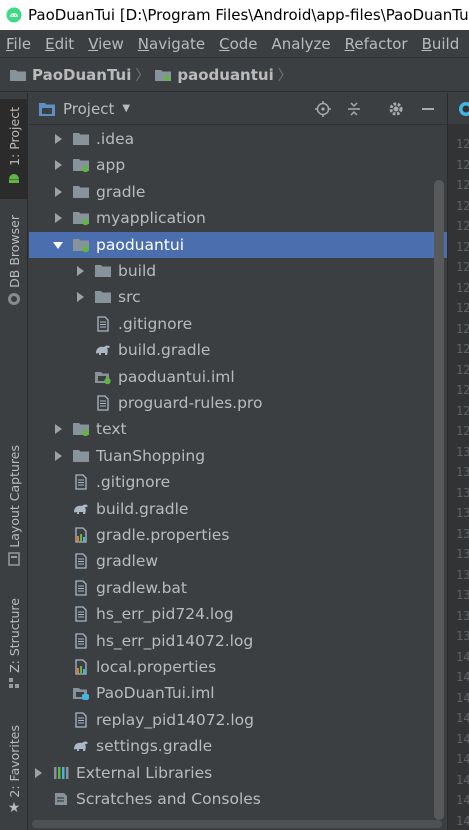 Image resolution: width=469 pixels, height=830 pixels. What do you see at coordinates (238, 773) in the screenshot?
I see `tree-item: External Libraries` at bounding box center [238, 773].